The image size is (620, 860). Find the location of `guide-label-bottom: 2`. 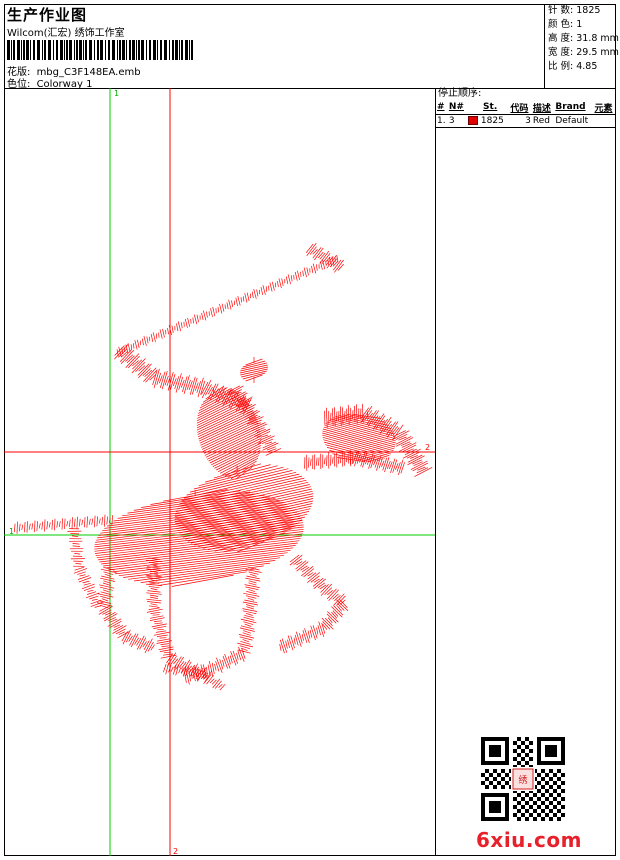

guide-label-bottom: 2 is located at coordinates (175, 851).